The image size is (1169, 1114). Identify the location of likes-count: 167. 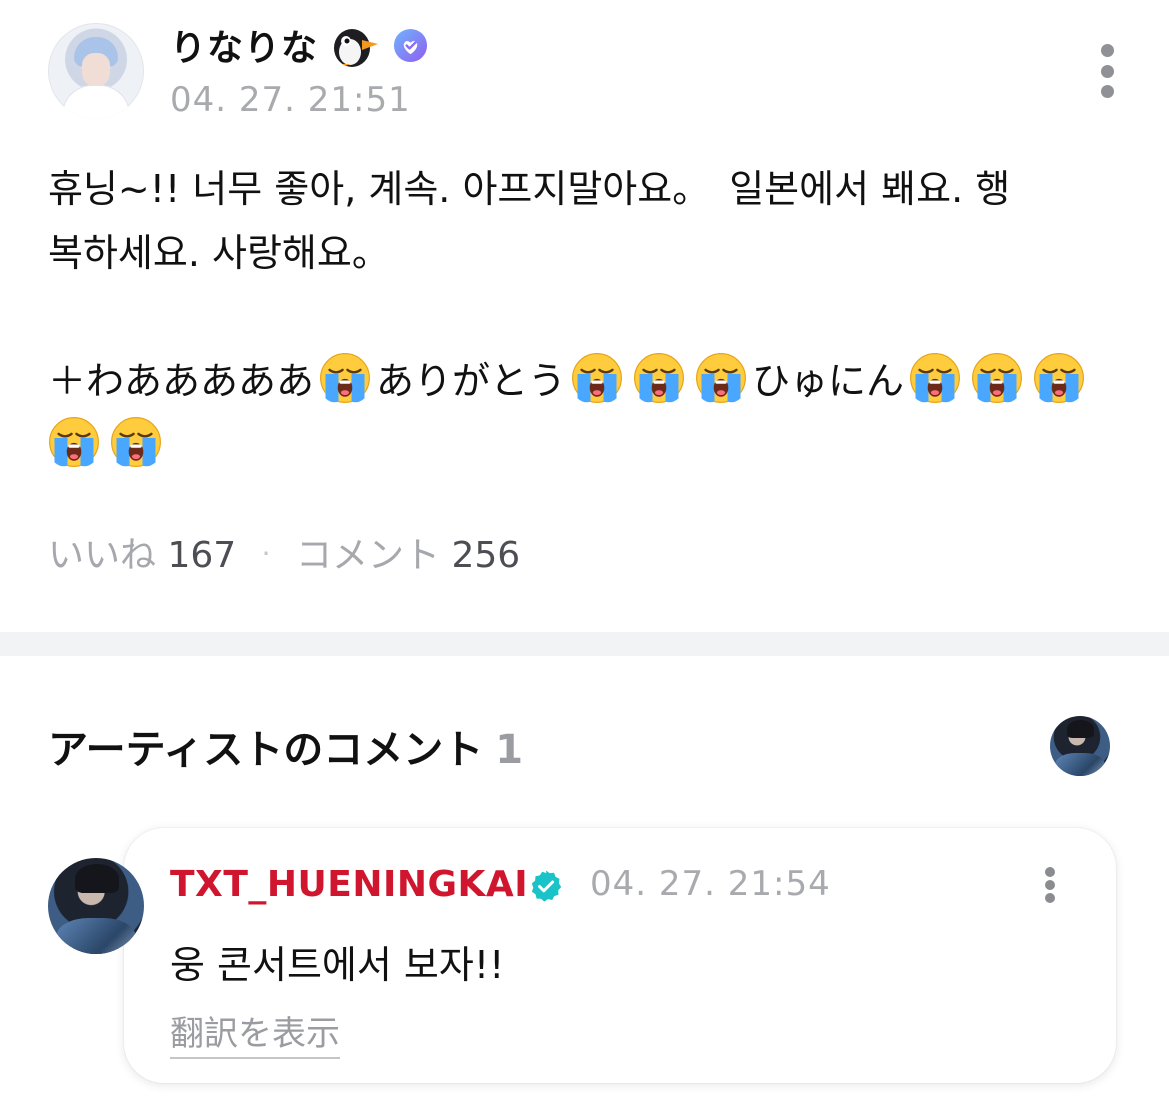
(201, 555).